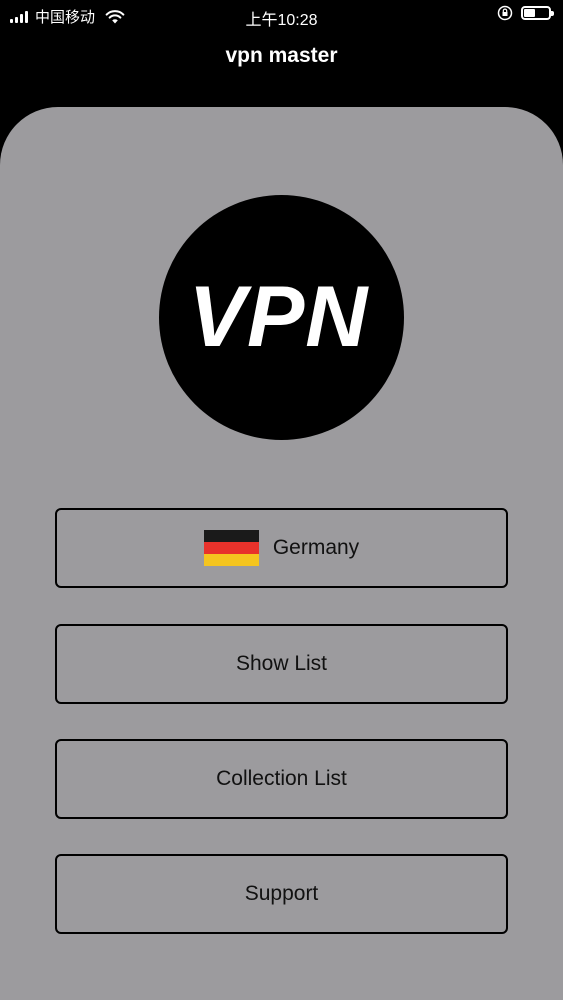 This screenshot has width=563, height=1000. What do you see at coordinates (316, 547) in the screenshot?
I see `country-label: Germany` at bounding box center [316, 547].